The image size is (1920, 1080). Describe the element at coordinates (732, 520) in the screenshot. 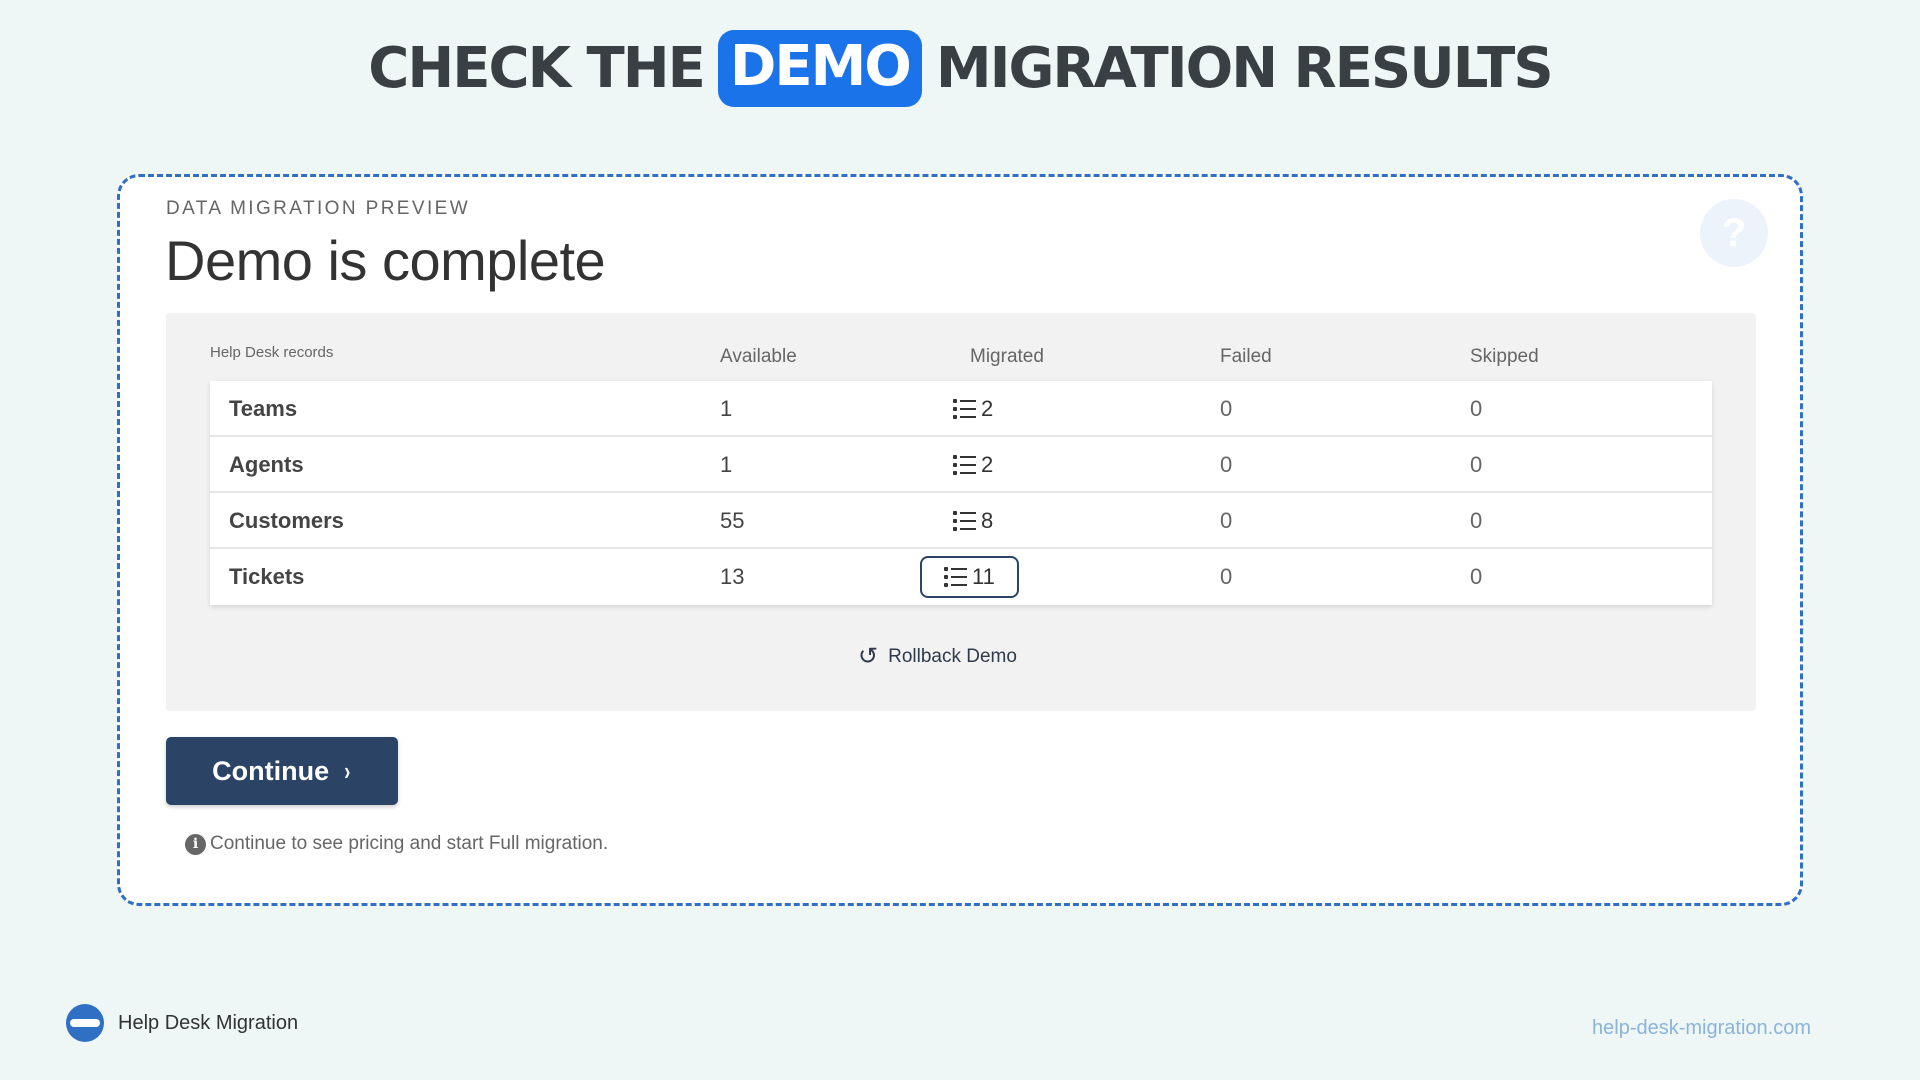

I see `available-count: 55` at that location.